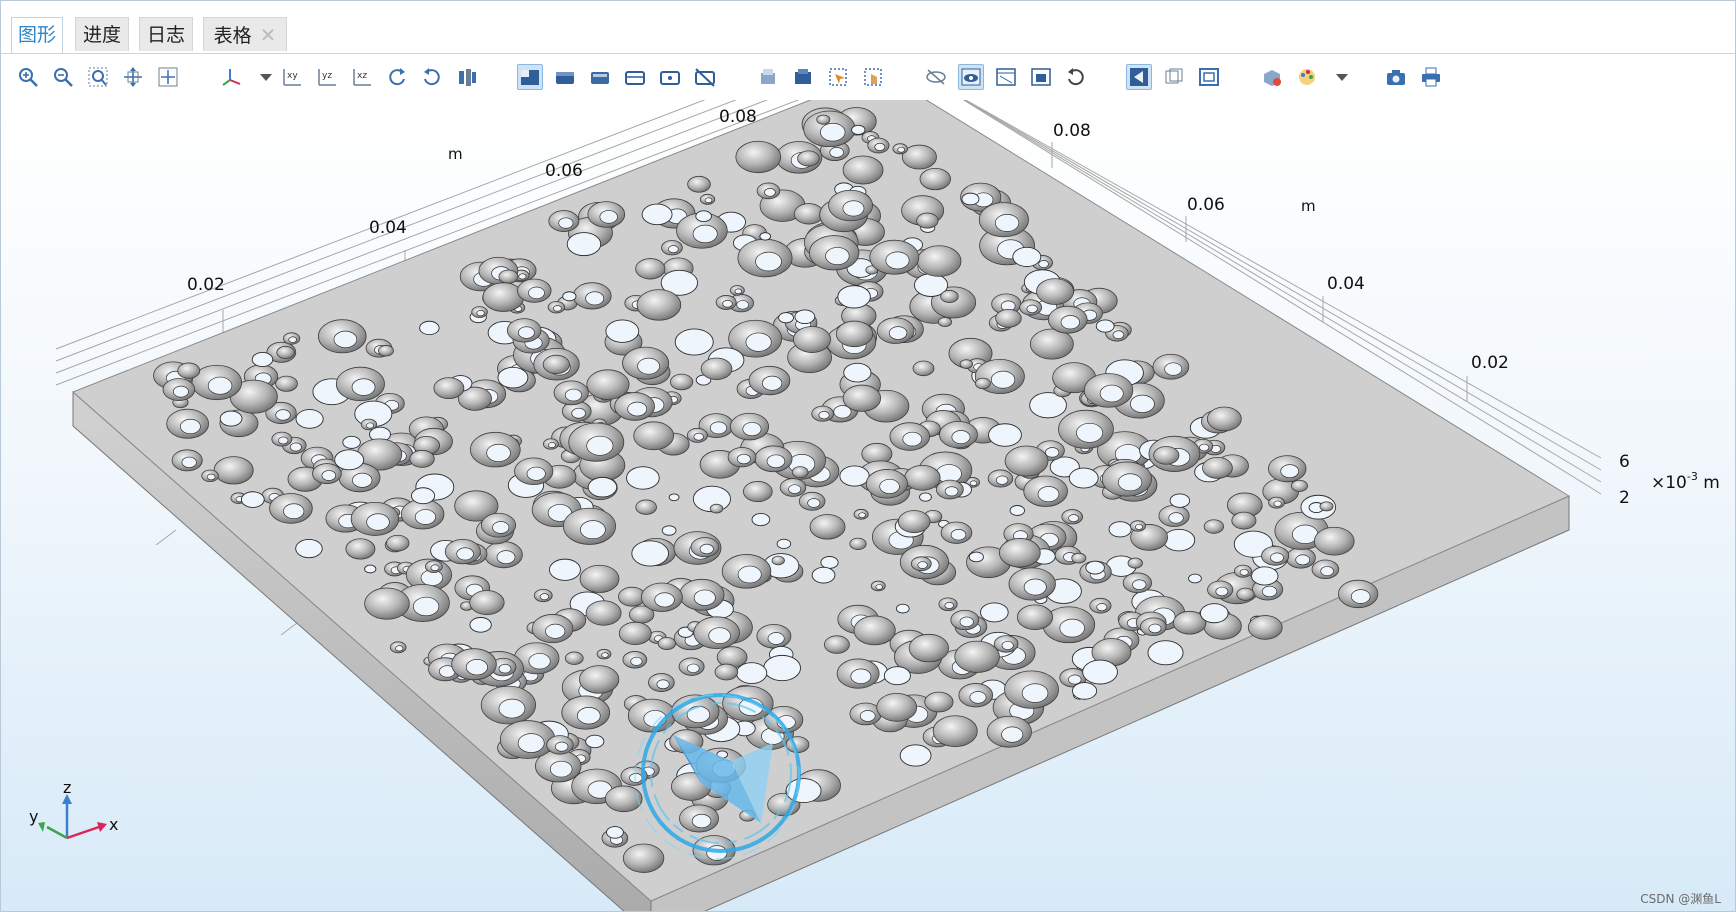  I want to click on render-button, so click(1041, 77).